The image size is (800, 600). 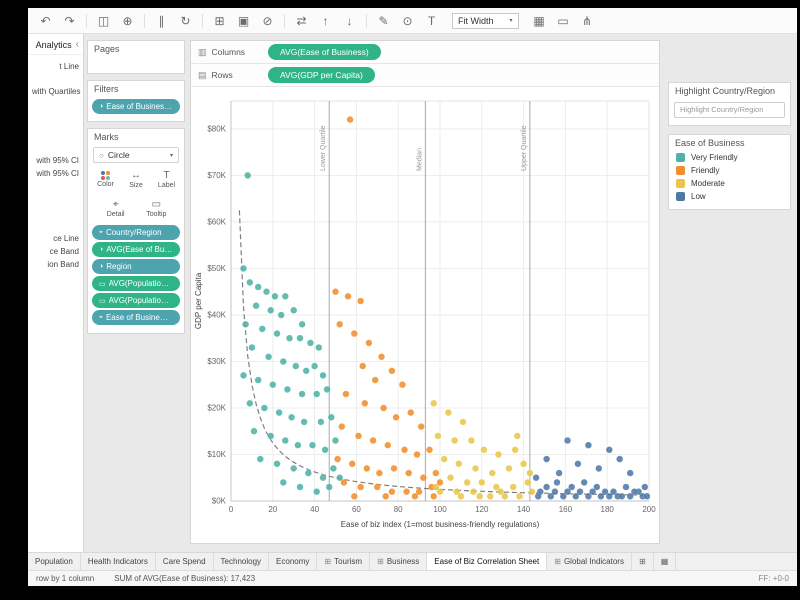 I want to click on columns-shelf: ▥ Columns AVG(Ease of Business), so click(x=425, y=52).